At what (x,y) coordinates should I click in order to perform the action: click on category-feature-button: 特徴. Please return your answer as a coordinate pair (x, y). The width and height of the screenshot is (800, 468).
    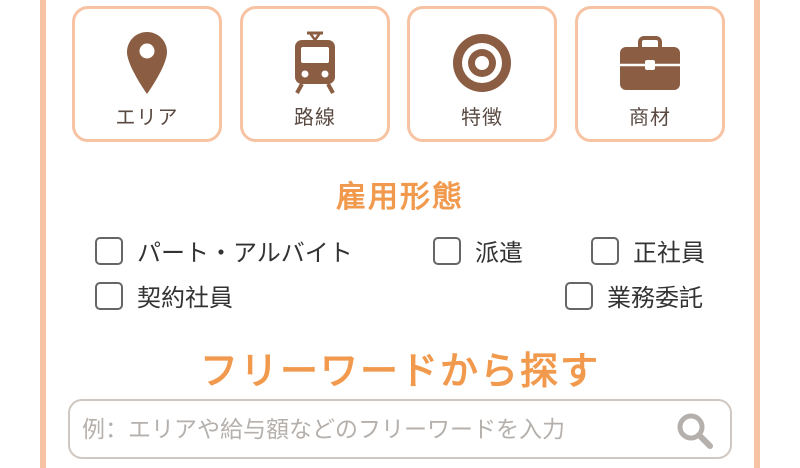
    Looking at the image, I should click on (482, 74).